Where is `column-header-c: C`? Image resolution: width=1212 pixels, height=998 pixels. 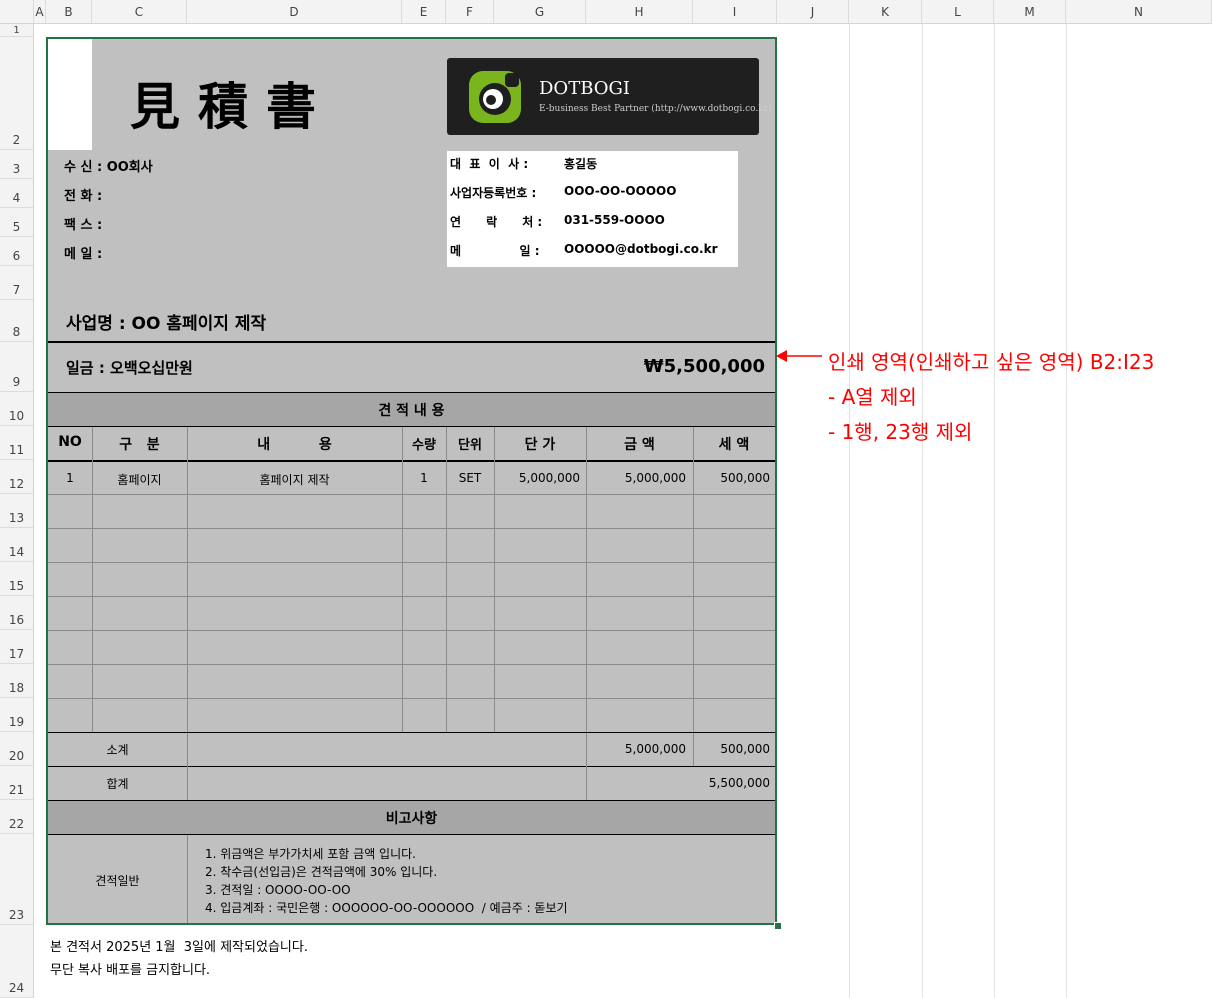 column-header-c: C is located at coordinates (139, 12).